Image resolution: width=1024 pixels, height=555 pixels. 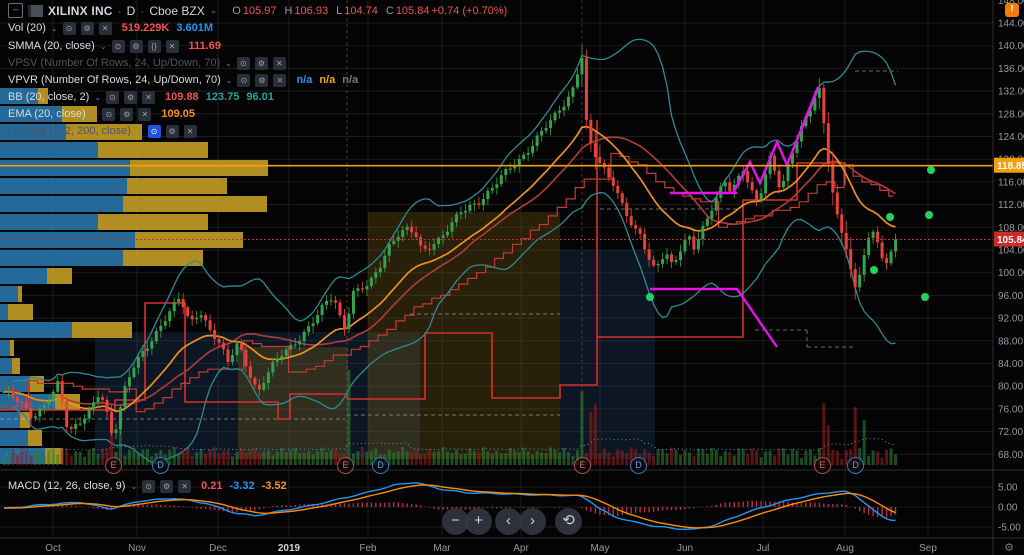 I want to click on scroll-left-button: ‹, so click(x=508, y=521).